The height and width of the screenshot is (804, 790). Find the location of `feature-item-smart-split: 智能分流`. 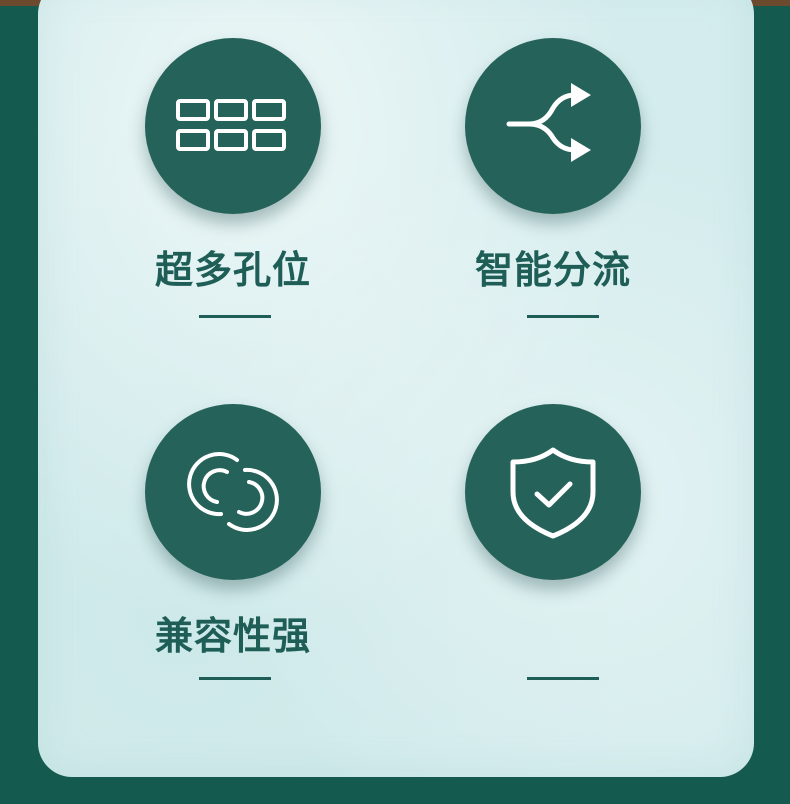

feature-item-smart-split: 智能分流 is located at coordinates (553, 188).